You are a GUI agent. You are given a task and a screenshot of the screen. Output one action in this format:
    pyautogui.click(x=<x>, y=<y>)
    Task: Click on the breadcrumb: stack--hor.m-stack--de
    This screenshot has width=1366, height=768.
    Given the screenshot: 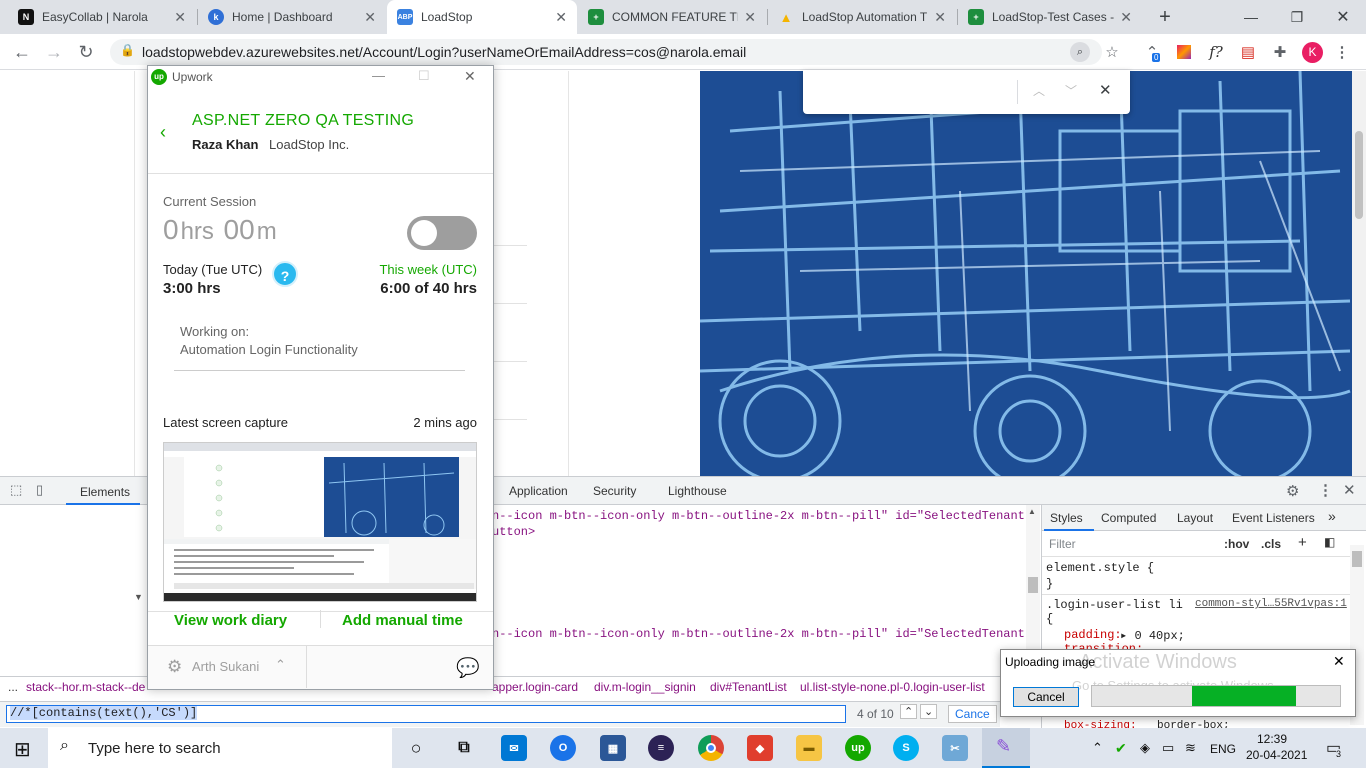 What is the action you would take?
    pyautogui.click(x=85, y=687)
    